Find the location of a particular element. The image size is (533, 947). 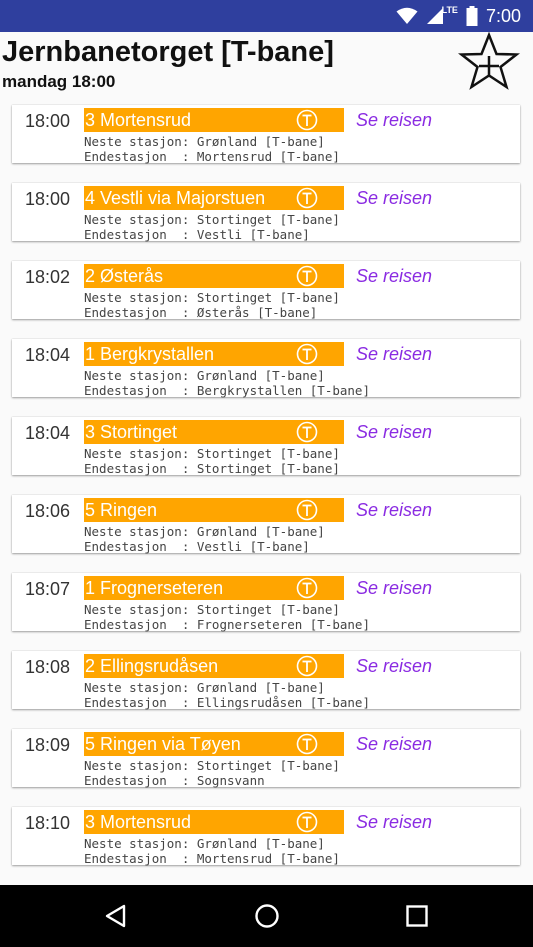

line-badge: 2 Østerås is located at coordinates (214, 276).